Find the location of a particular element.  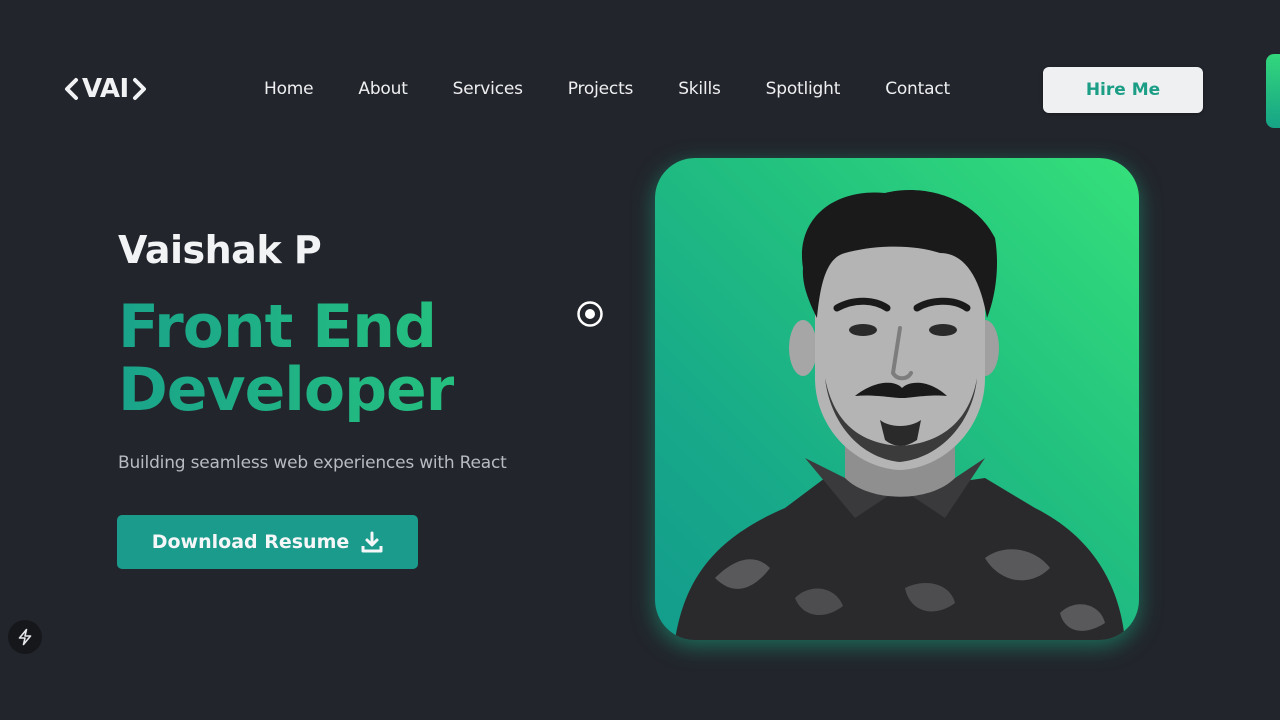

hero-name: Vaishak P is located at coordinates (220, 250).